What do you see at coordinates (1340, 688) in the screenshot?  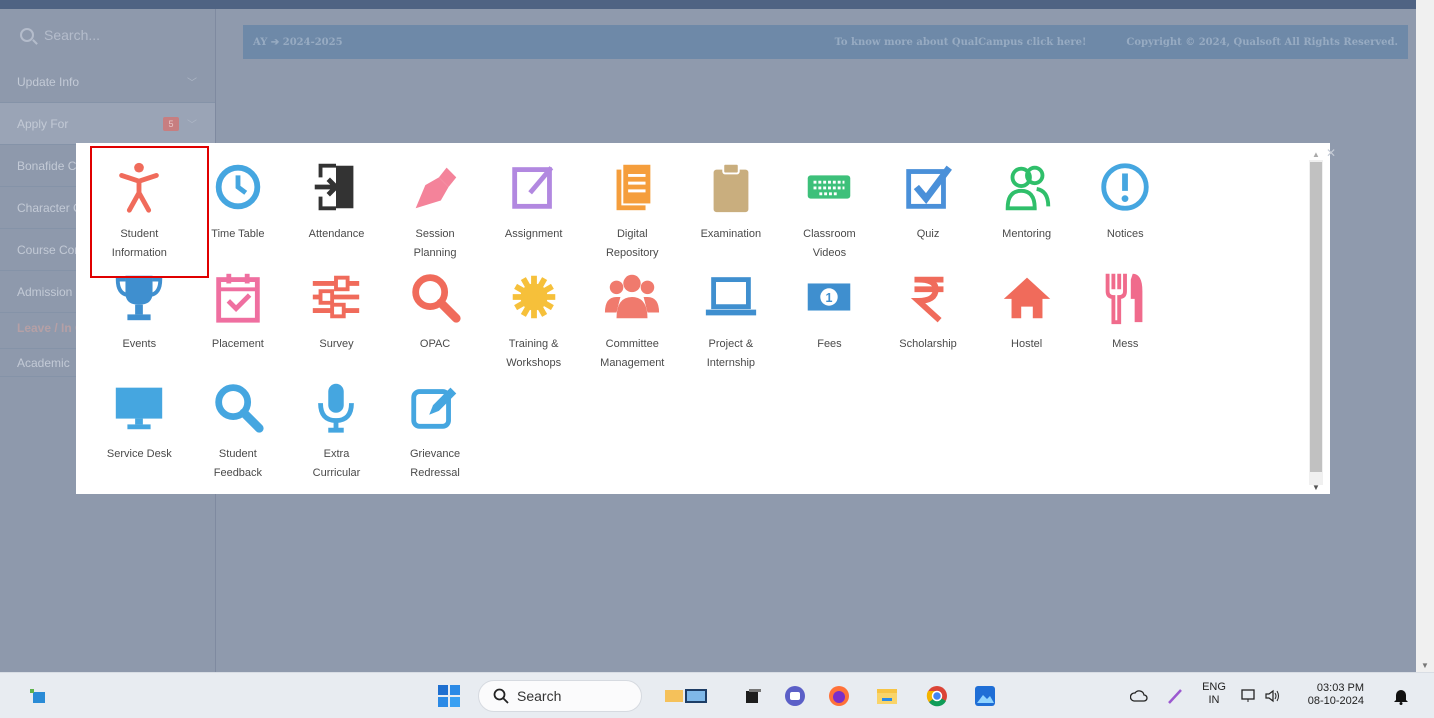 I see `clock-time: 03:03 PM` at bounding box center [1340, 688].